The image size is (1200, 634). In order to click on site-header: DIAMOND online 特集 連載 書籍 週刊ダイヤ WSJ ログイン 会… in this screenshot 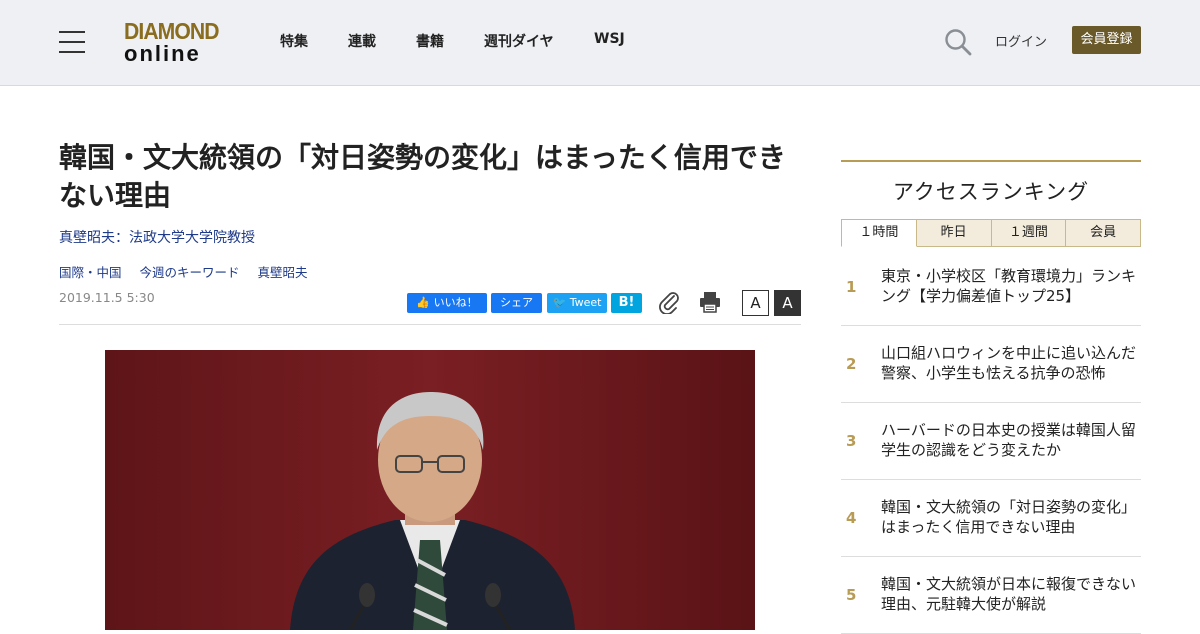, I will do `click(600, 43)`.